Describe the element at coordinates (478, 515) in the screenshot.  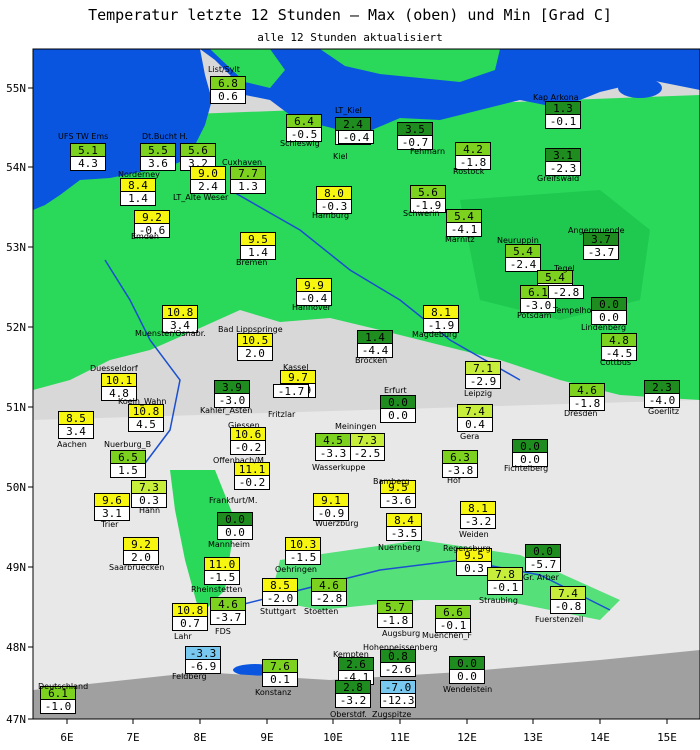
I see `station-marker: 8.1 -3.2` at that location.